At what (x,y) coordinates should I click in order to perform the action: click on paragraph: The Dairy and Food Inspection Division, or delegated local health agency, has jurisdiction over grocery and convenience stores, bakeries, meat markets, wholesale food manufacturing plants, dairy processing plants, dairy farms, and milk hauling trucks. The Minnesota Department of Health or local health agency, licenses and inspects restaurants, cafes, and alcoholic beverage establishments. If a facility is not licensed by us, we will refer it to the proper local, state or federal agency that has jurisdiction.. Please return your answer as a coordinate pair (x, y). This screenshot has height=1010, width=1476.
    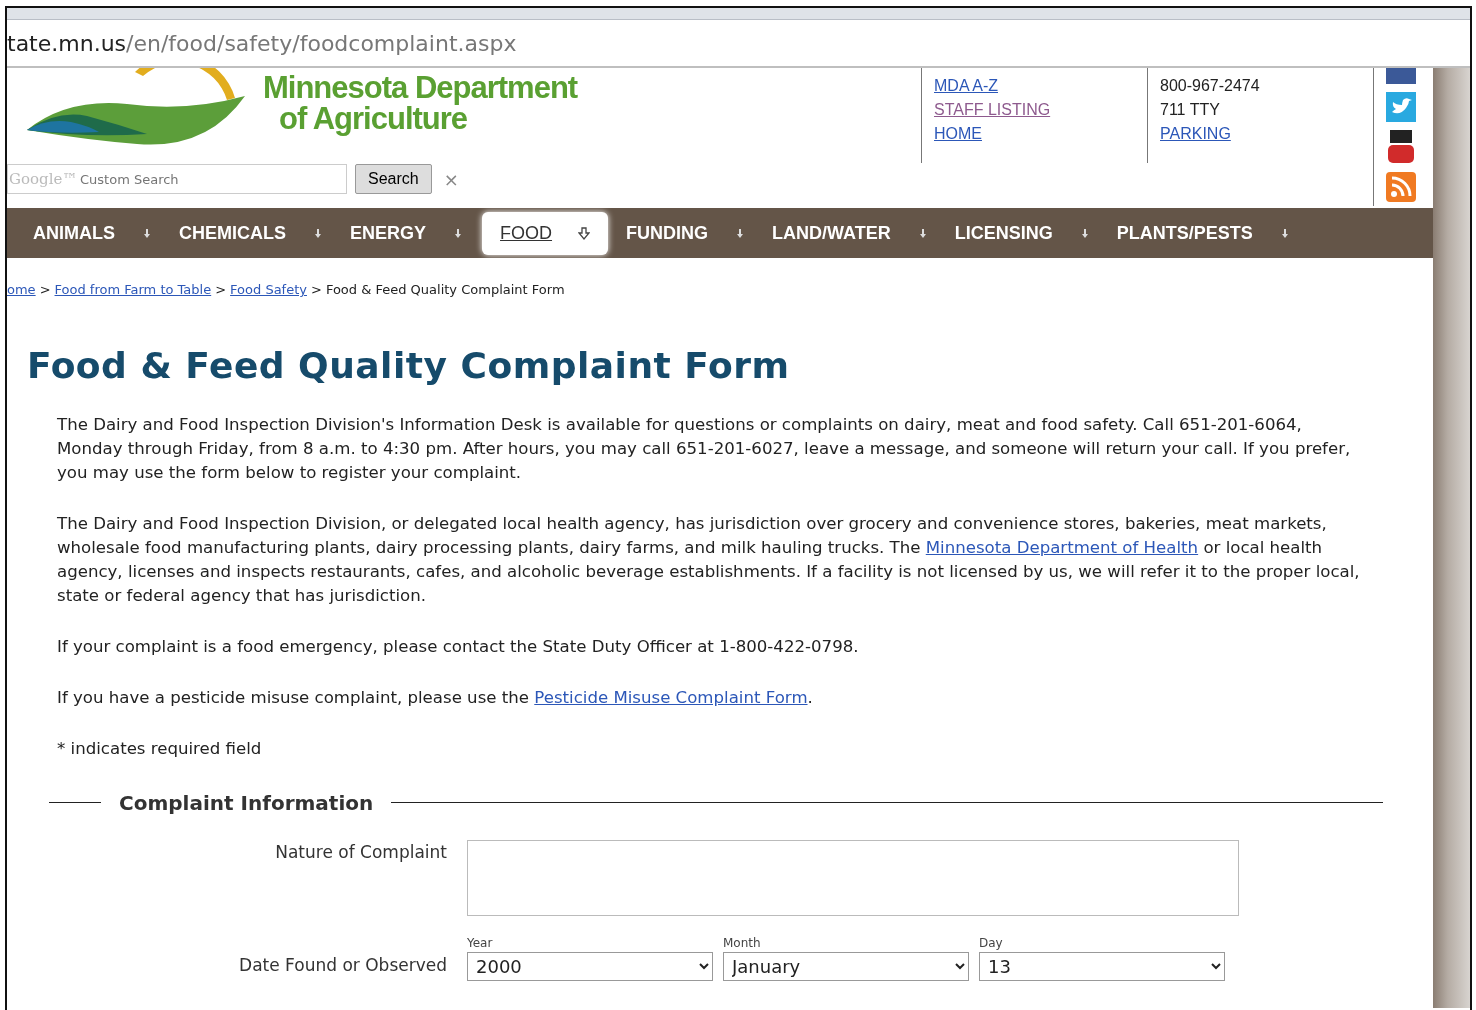
    Looking at the image, I should click on (709, 559).